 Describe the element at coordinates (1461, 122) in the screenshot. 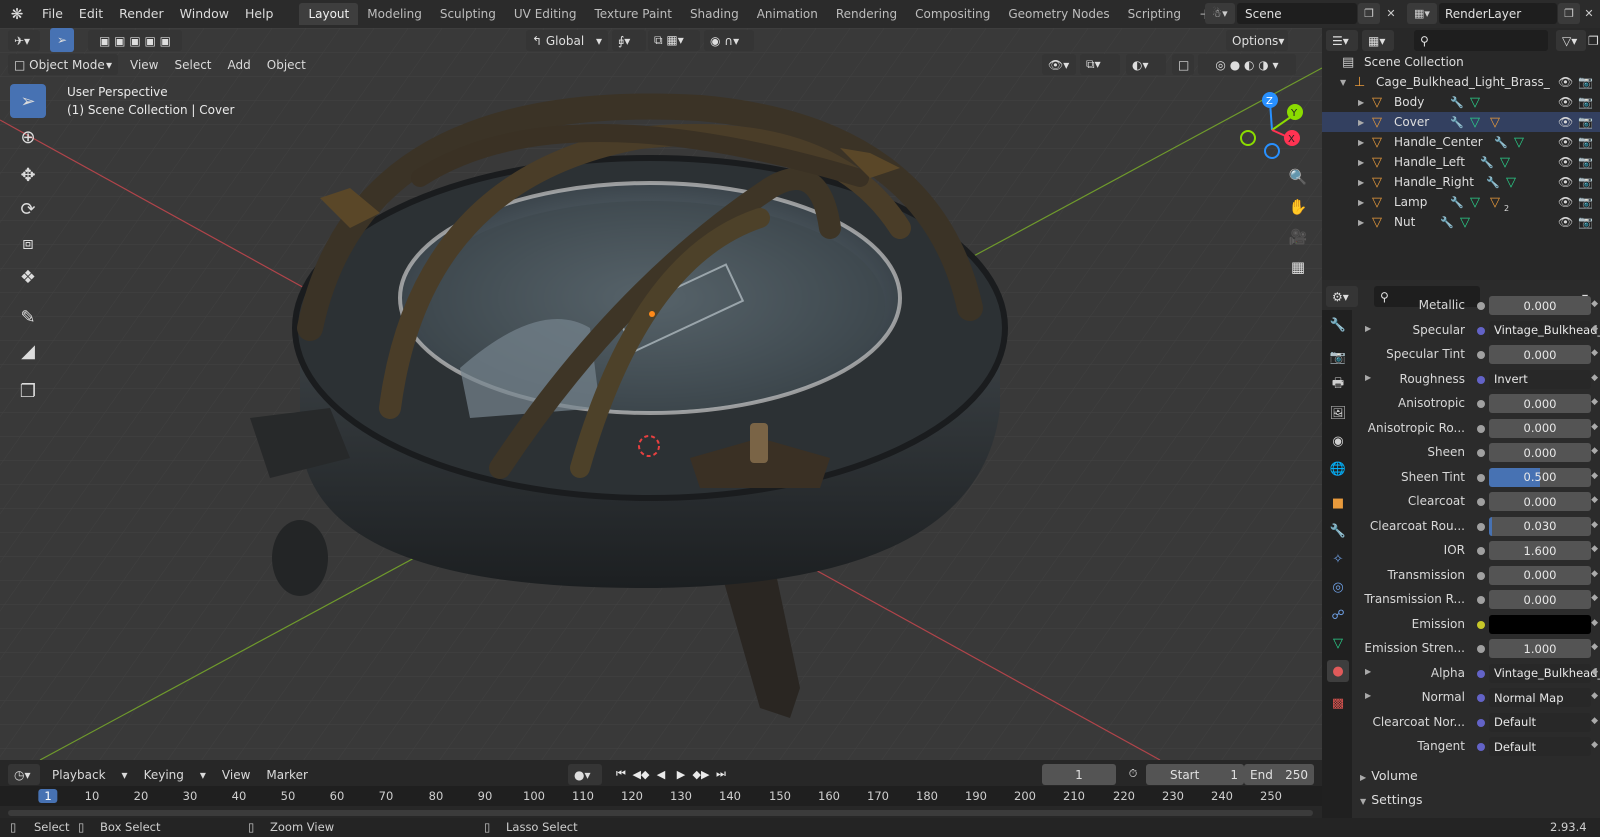

I see `outliner-row-cover: ▶ ▽ Cover 🔧 ▽ ▽ 👁 📷` at that location.